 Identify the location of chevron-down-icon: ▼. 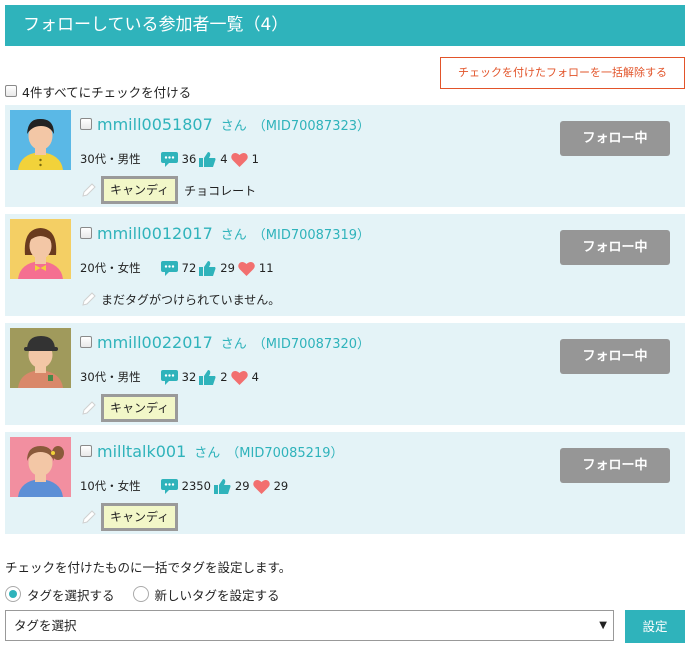
(603, 625).